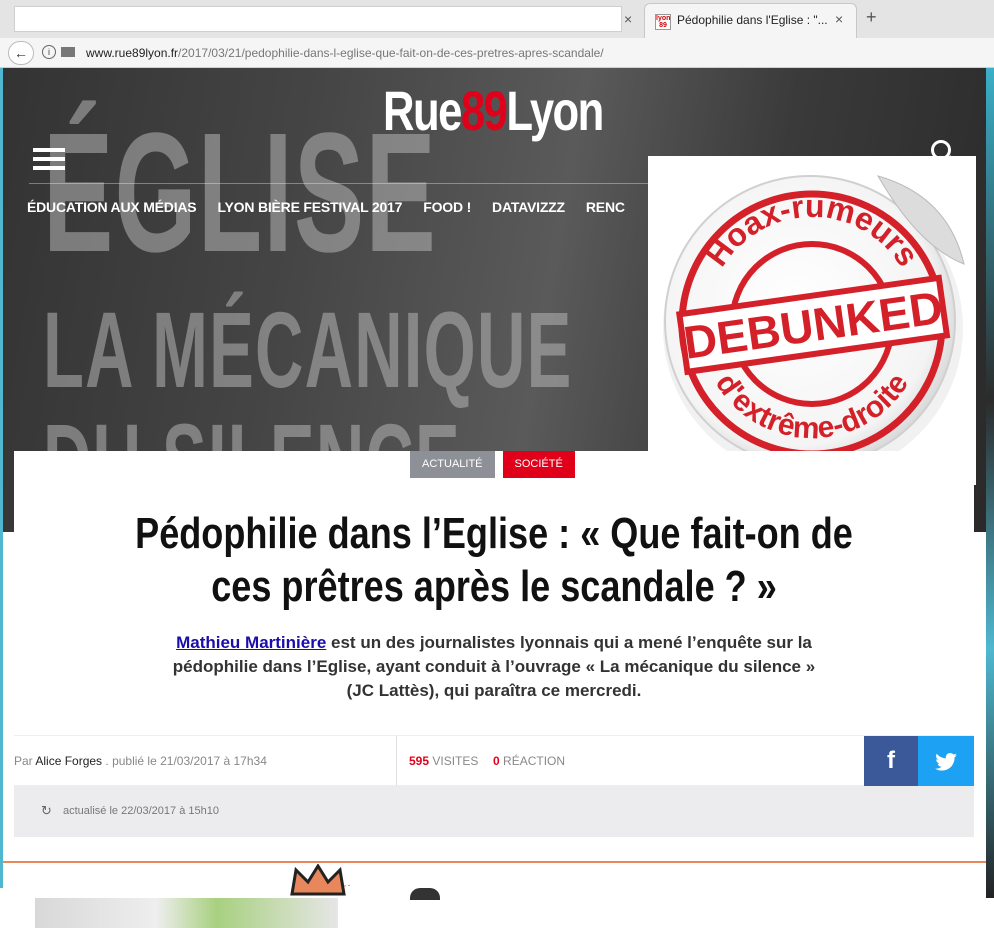  I want to click on facebook-share-button: f, so click(891, 761).